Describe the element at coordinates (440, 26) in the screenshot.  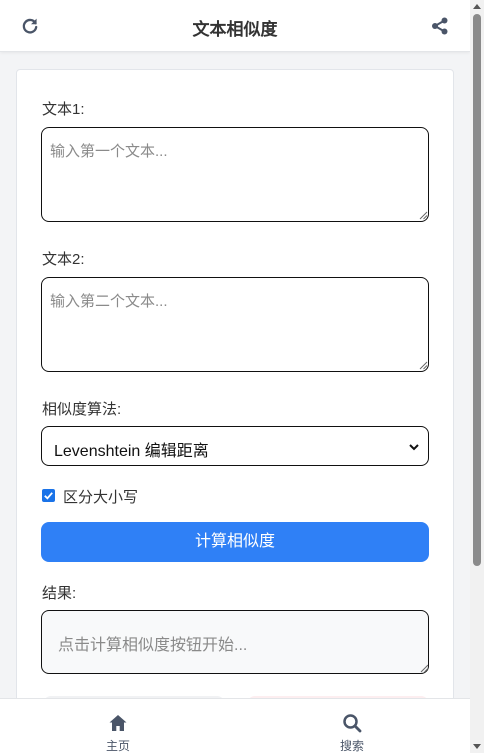
I see `share-icon` at that location.